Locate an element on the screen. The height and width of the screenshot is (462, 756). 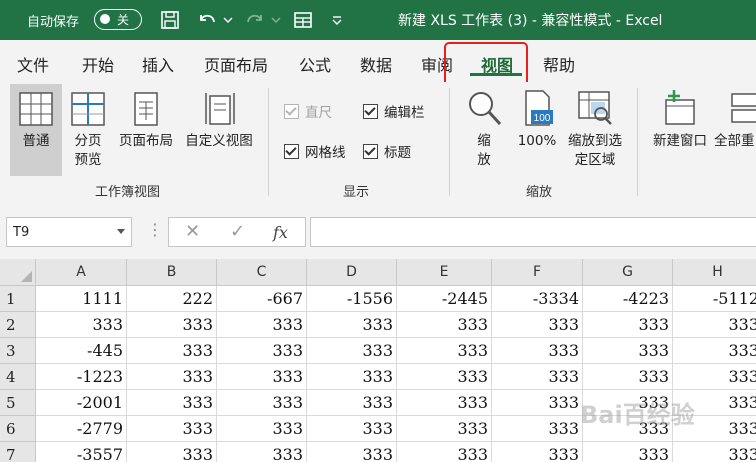
tab-formulas: 公式 is located at coordinates (315, 64).